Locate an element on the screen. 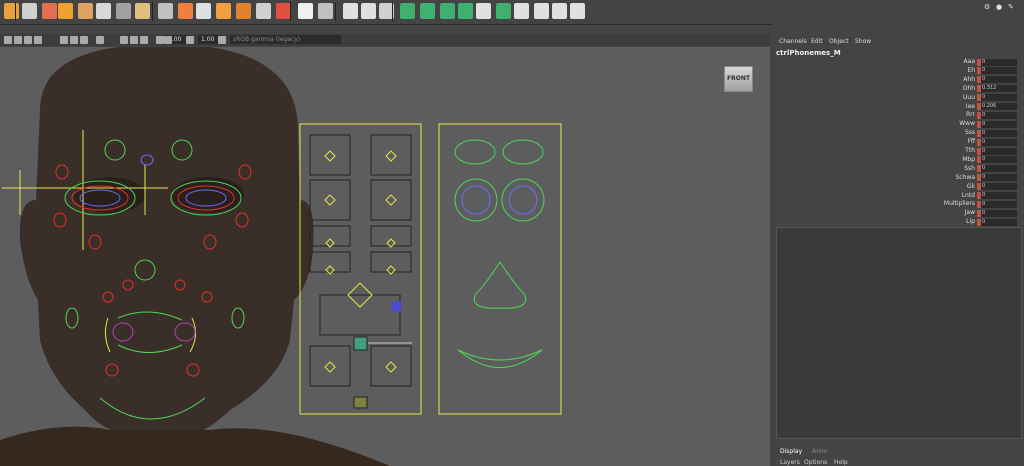 This screenshot has width=1024, height=466. cube-icon is located at coordinates (223, 11).